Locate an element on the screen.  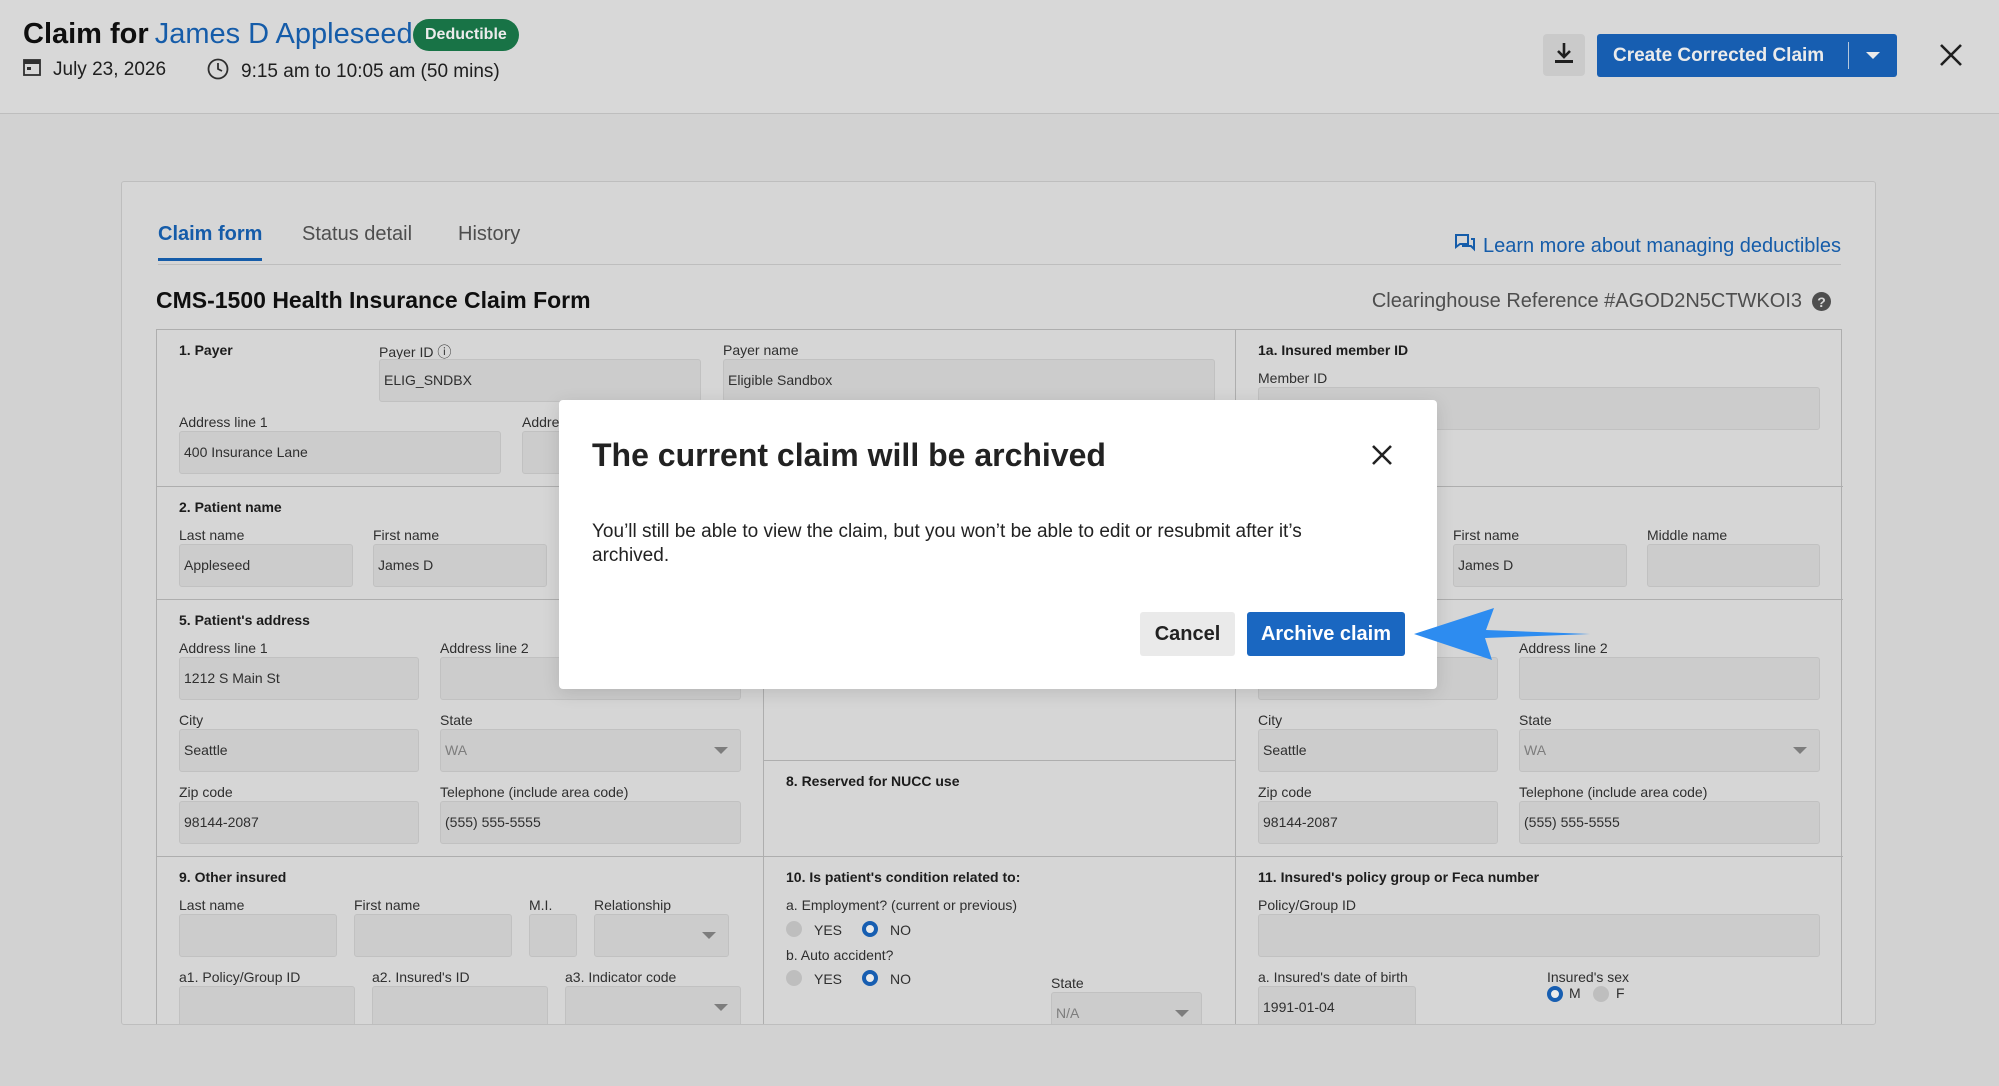
cancel-button: Cancel is located at coordinates (1187, 634).